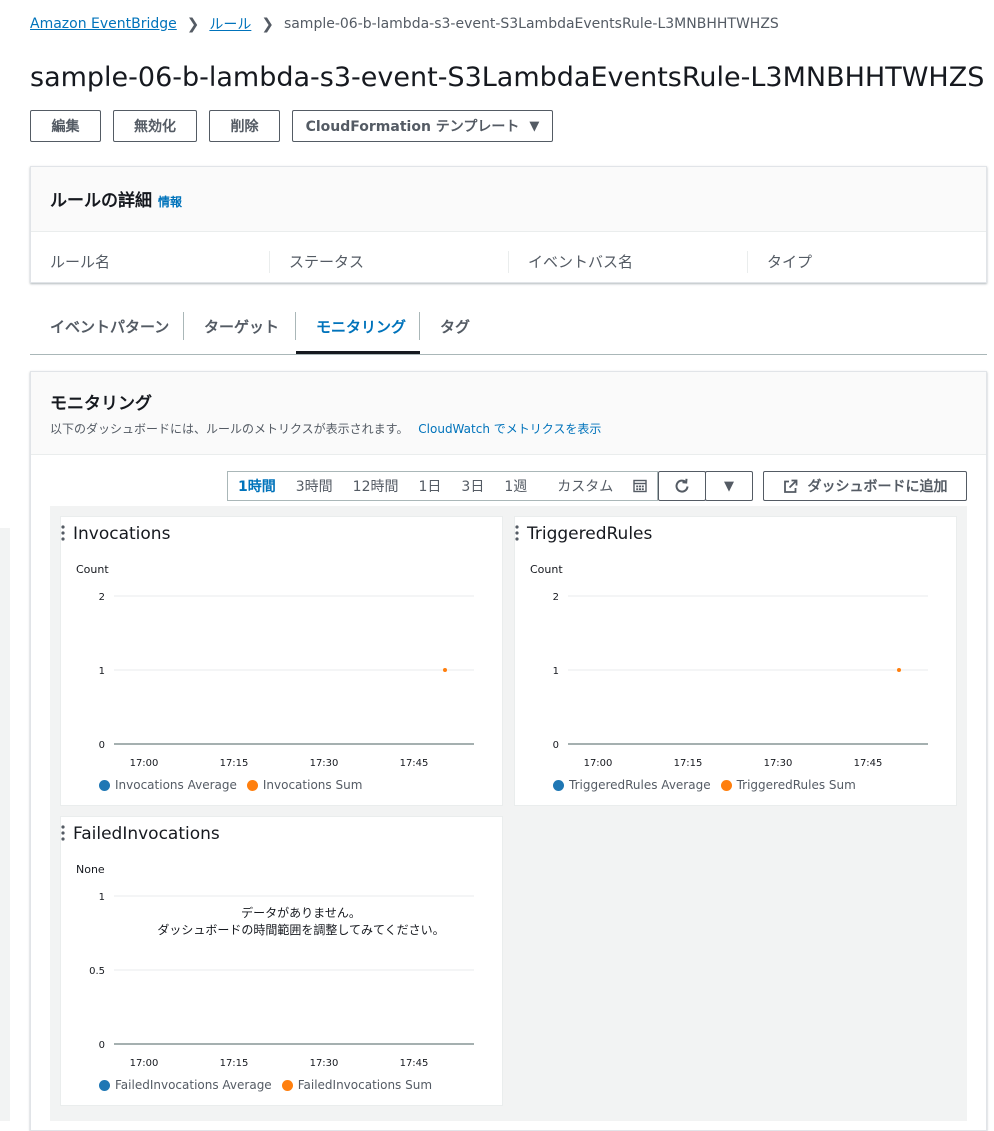 The width and height of the screenshot is (994, 1131). What do you see at coordinates (103, 24) in the screenshot?
I see `breadcrumb-eventbridge-link: Amazon EventBridge` at bounding box center [103, 24].